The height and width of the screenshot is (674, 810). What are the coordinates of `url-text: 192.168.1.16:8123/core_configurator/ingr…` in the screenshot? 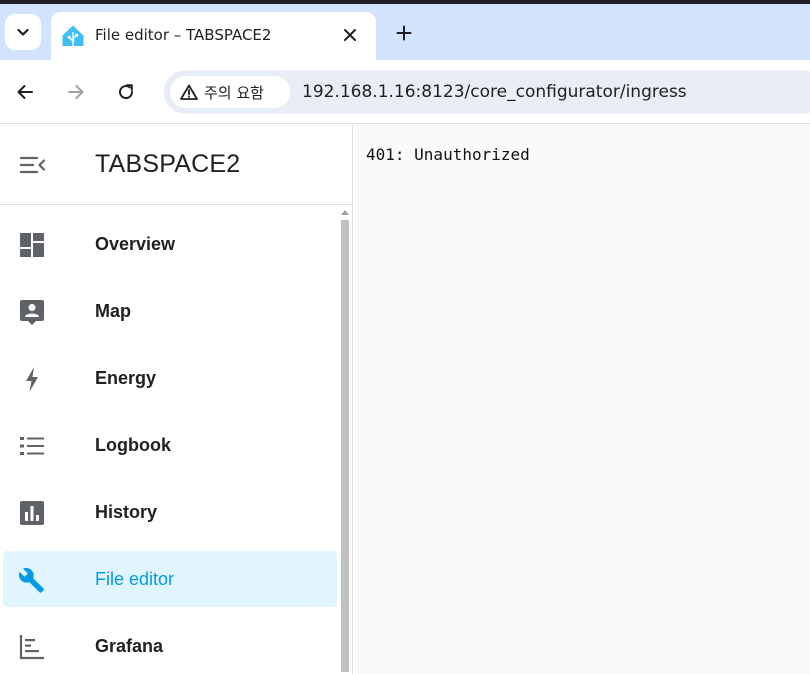 It's located at (494, 92).